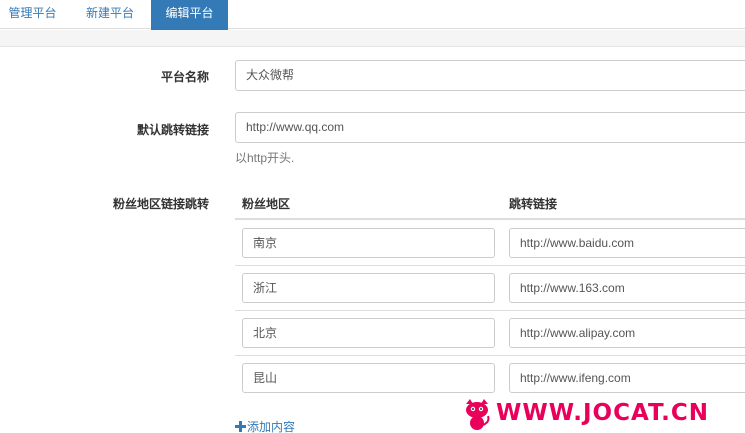  Describe the element at coordinates (478, 414) in the screenshot. I see `cat-logo-icon` at that location.